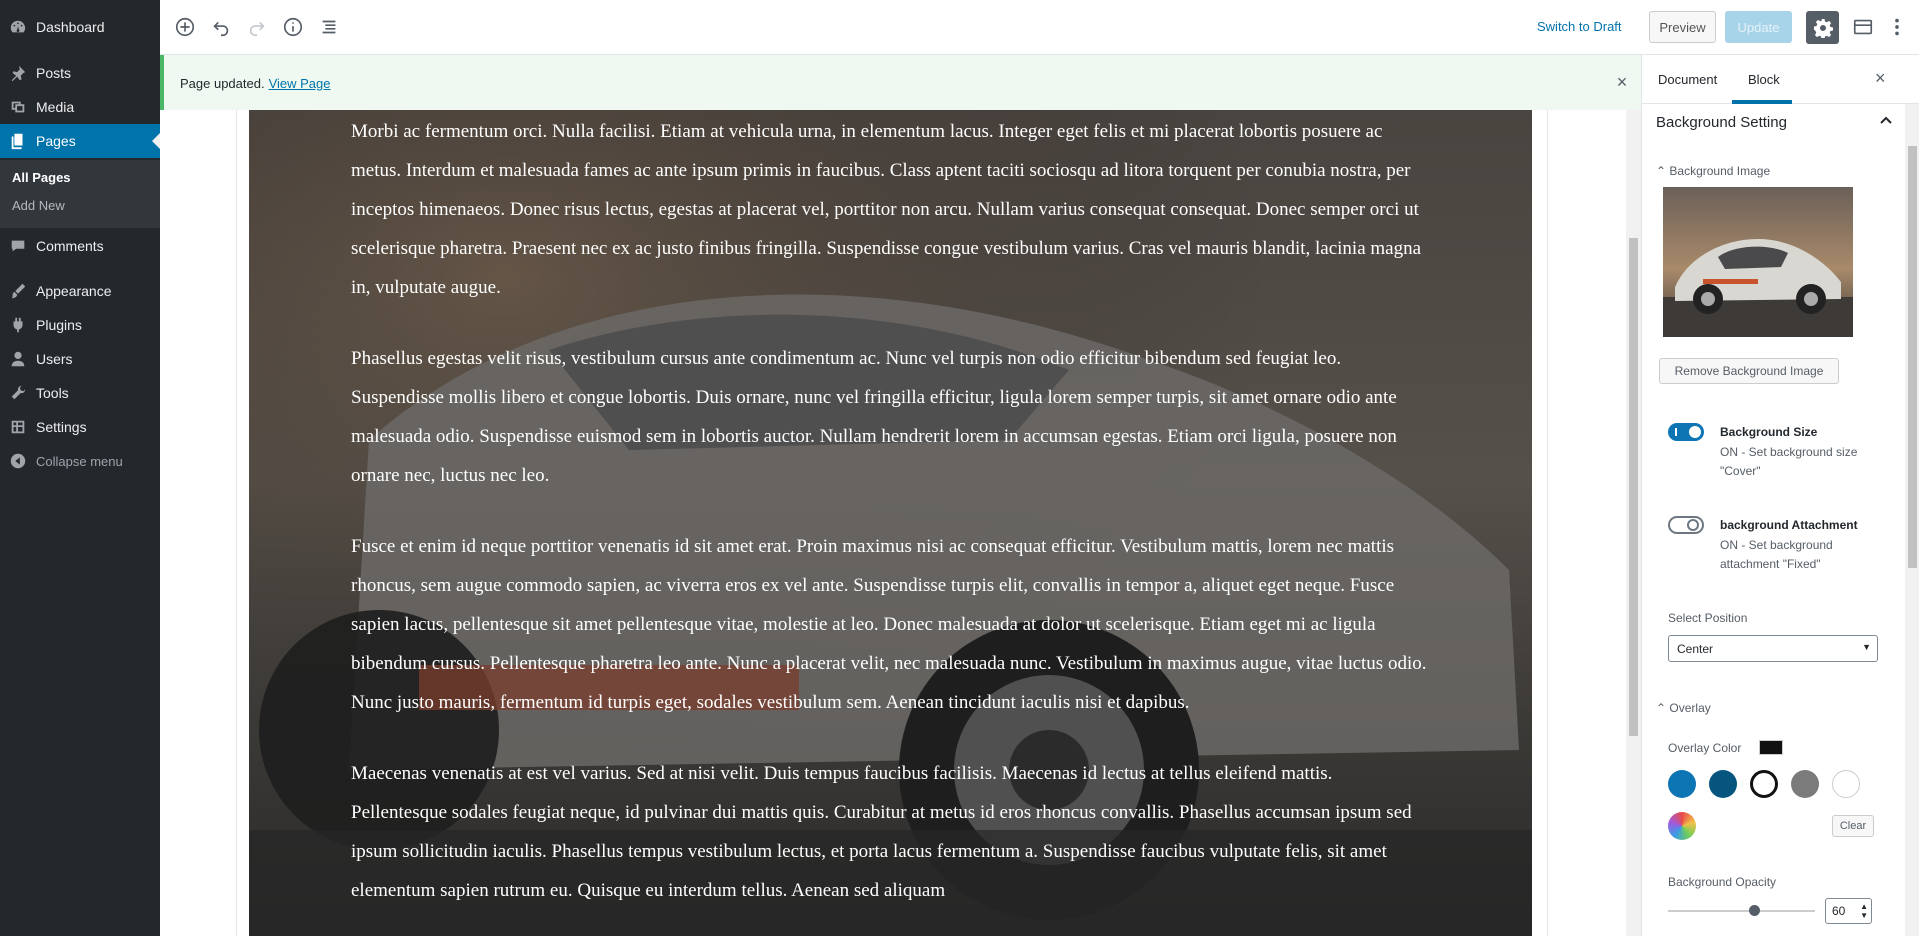  I want to click on panel-title: Background Setting, so click(1721, 122).